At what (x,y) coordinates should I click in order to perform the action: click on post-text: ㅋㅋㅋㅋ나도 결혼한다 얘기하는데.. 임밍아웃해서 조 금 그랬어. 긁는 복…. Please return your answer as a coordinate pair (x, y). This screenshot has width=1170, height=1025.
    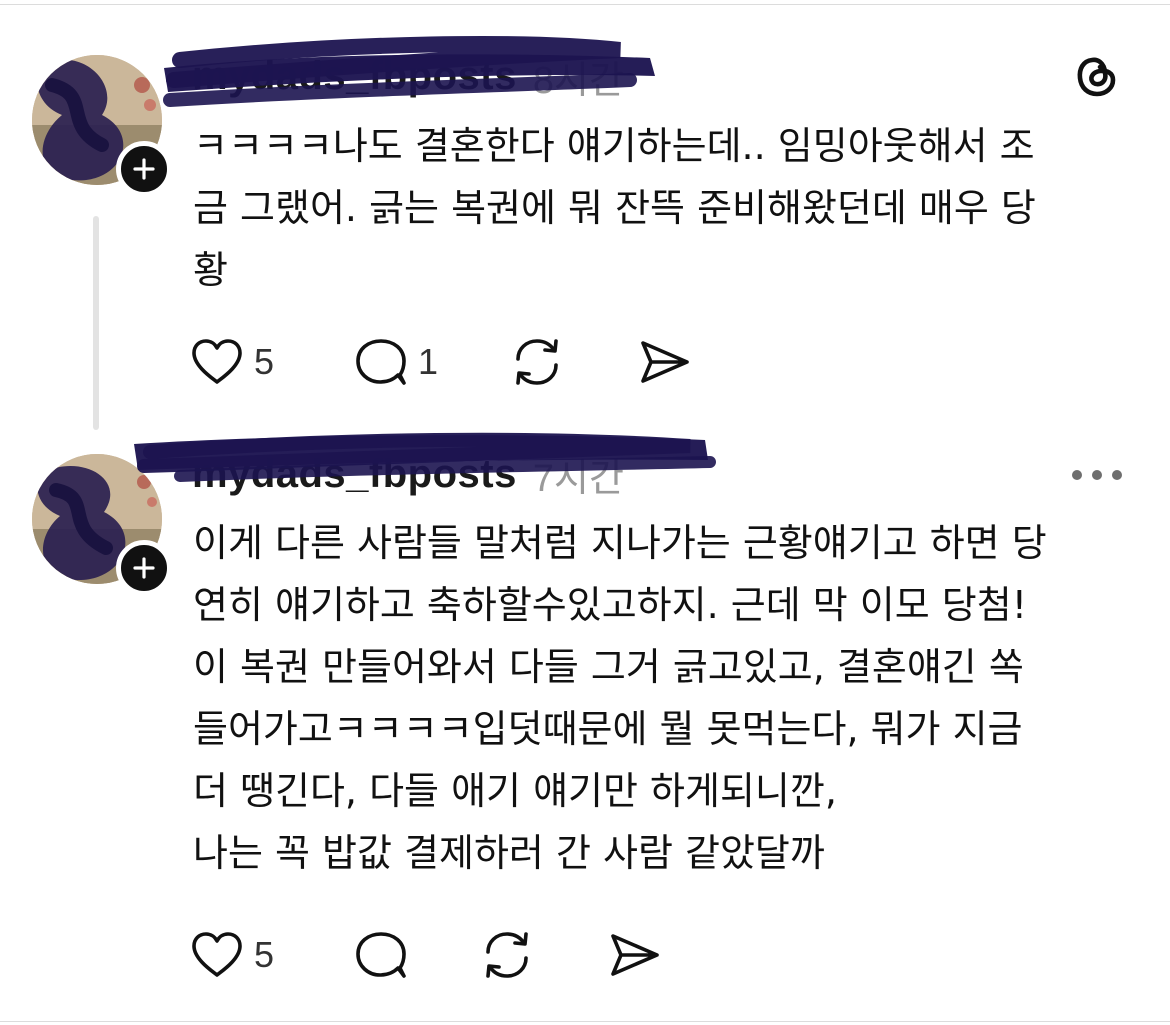
    Looking at the image, I should click on (673, 208).